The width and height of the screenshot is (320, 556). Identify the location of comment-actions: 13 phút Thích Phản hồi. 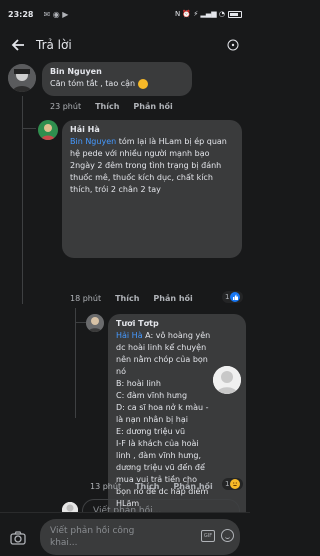
(151, 486).